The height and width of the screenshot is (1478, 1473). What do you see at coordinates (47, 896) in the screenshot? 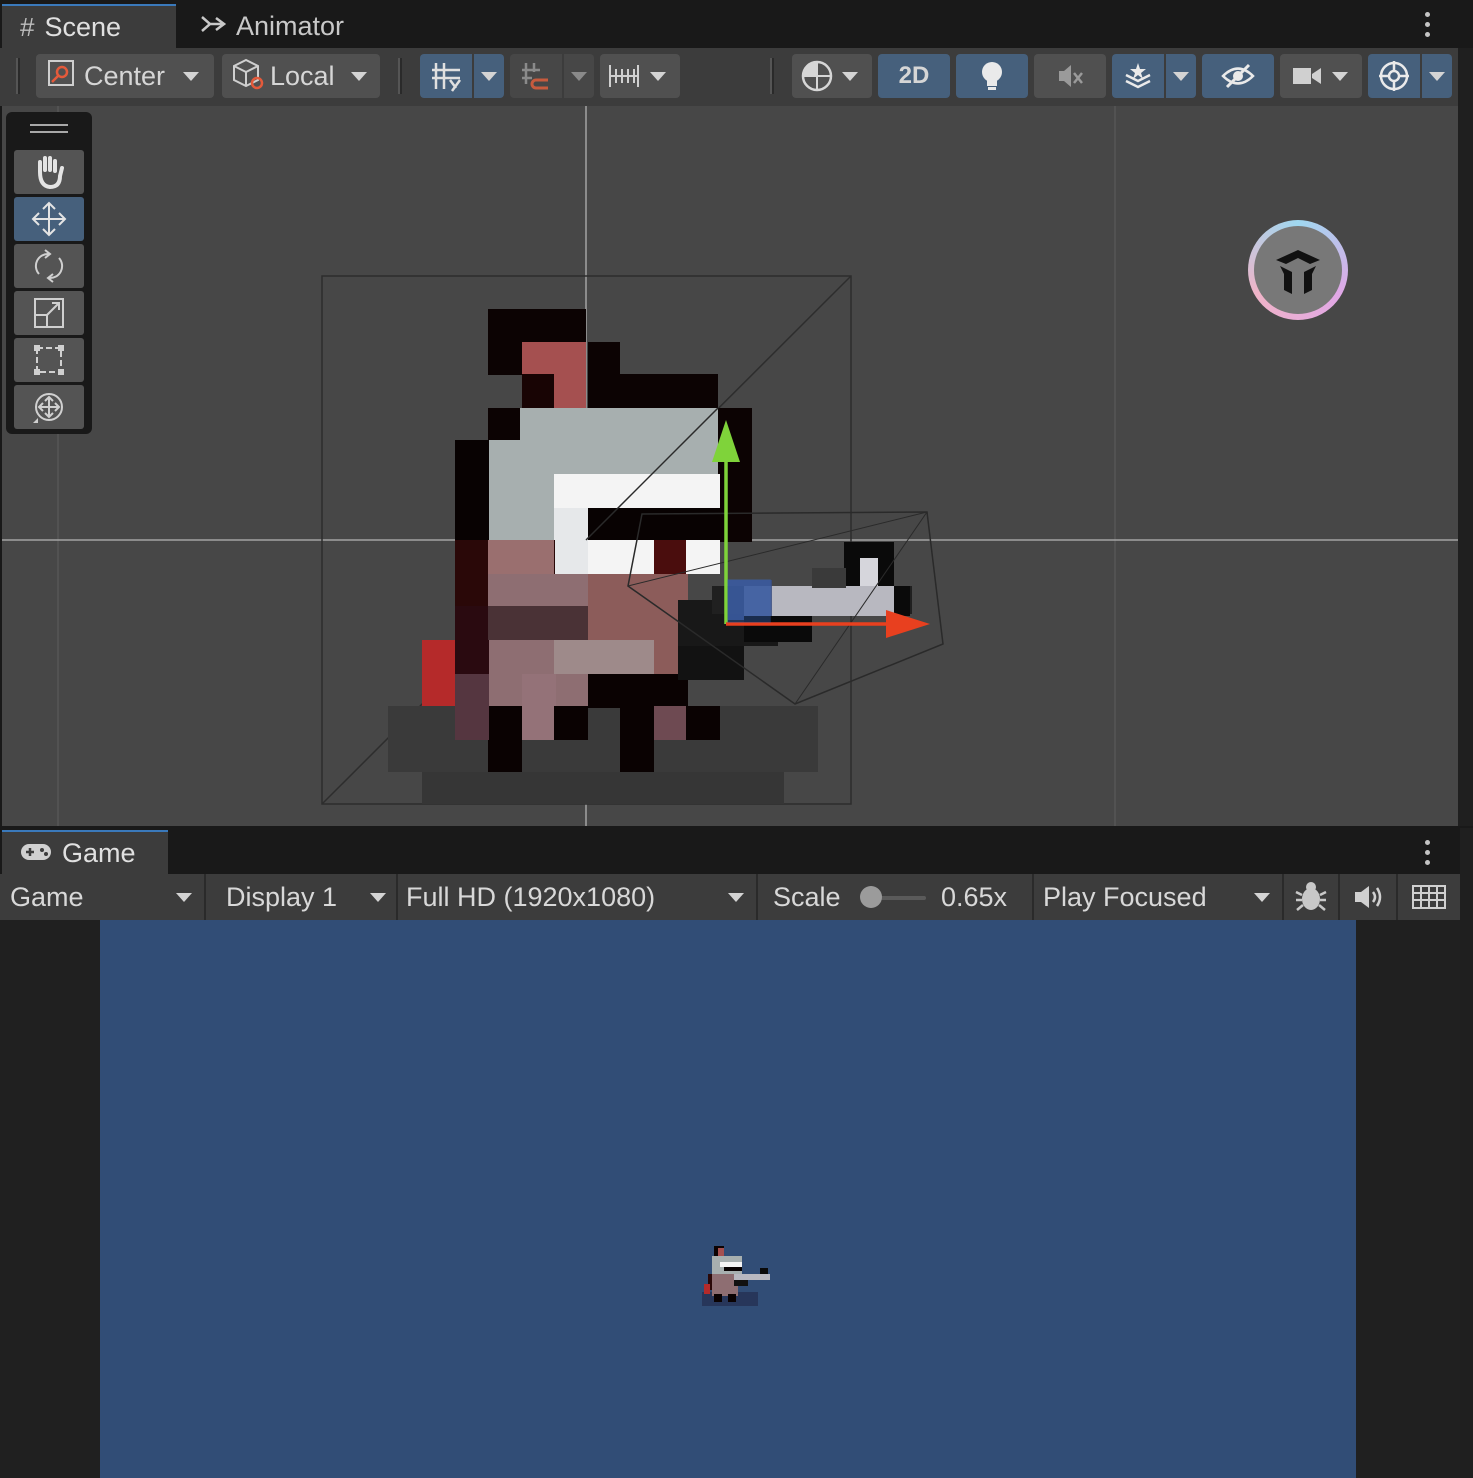
I see `view-select-label: Game` at bounding box center [47, 896].